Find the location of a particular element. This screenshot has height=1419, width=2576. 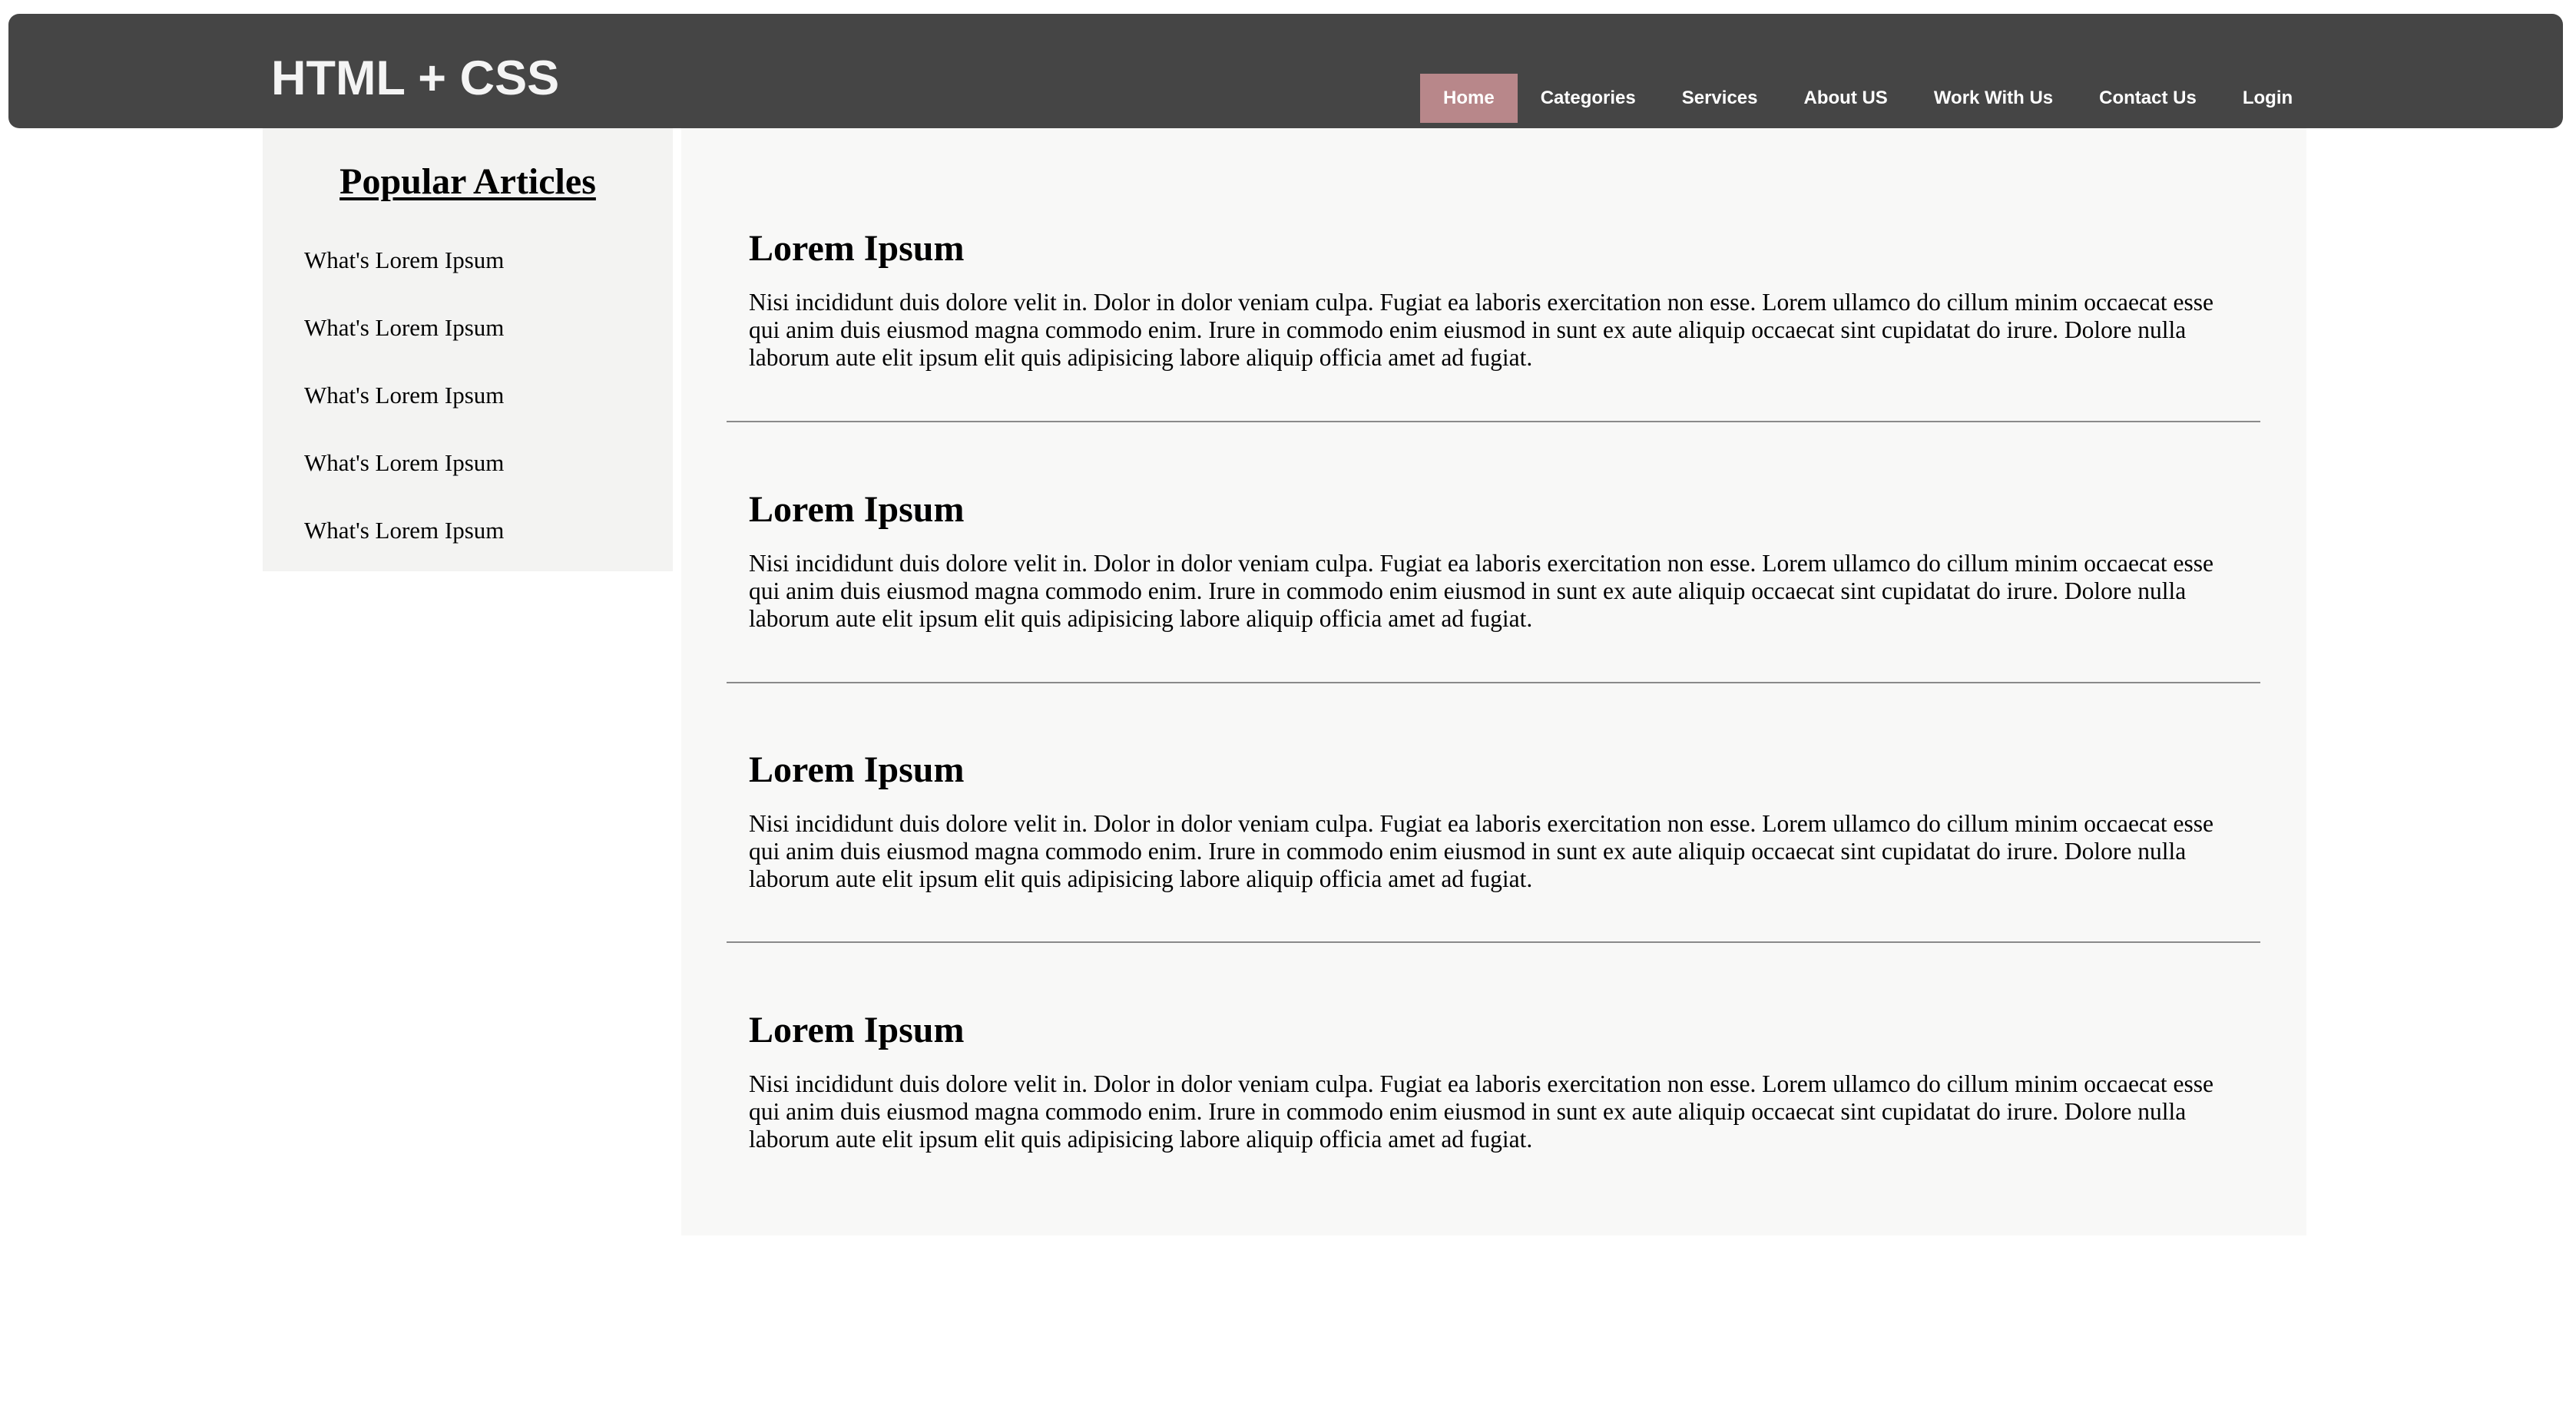

nav-item-services: Services is located at coordinates (1720, 99).